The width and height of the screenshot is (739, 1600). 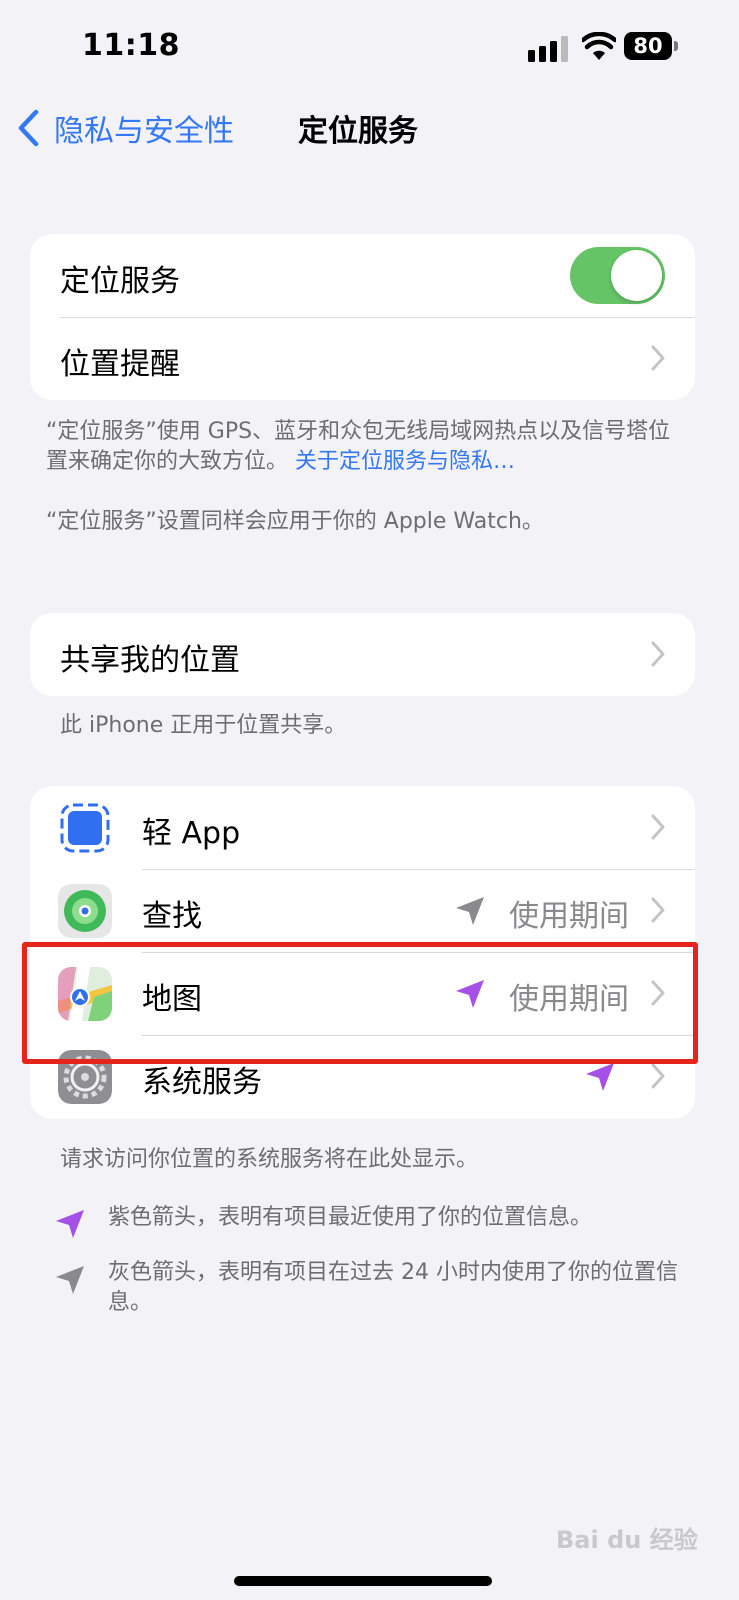 What do you see at coordinates (617, 275) in the screenshot?
I see `location-services-toggle` at bounding box center [617, 275].